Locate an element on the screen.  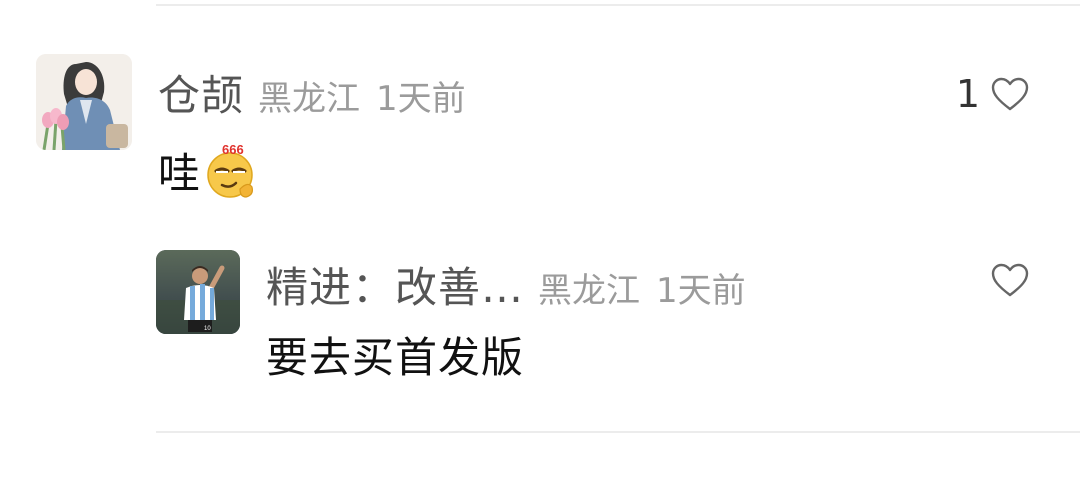
like-button: 1 is located at coordinates (993, 94).